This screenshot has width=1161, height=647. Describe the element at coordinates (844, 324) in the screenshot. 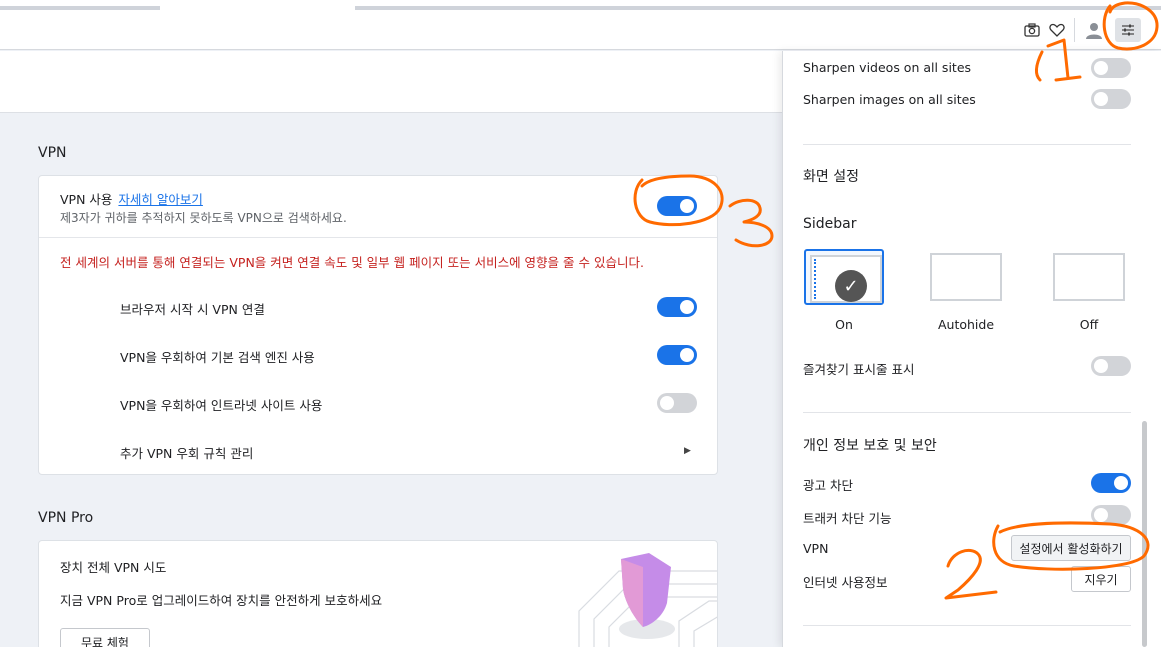

I see `sidebar-option-on-label: On` at that location.